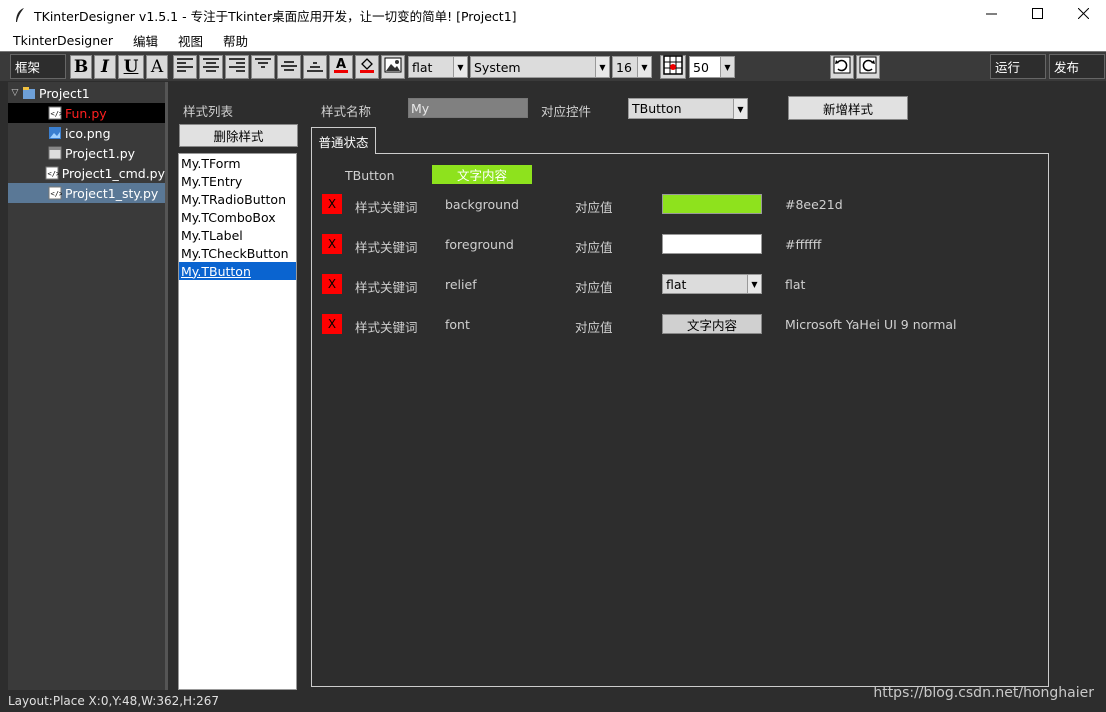 The width and height of the screenshot is (1106, 712). I want to click on align-right-button, so click(237, 67).